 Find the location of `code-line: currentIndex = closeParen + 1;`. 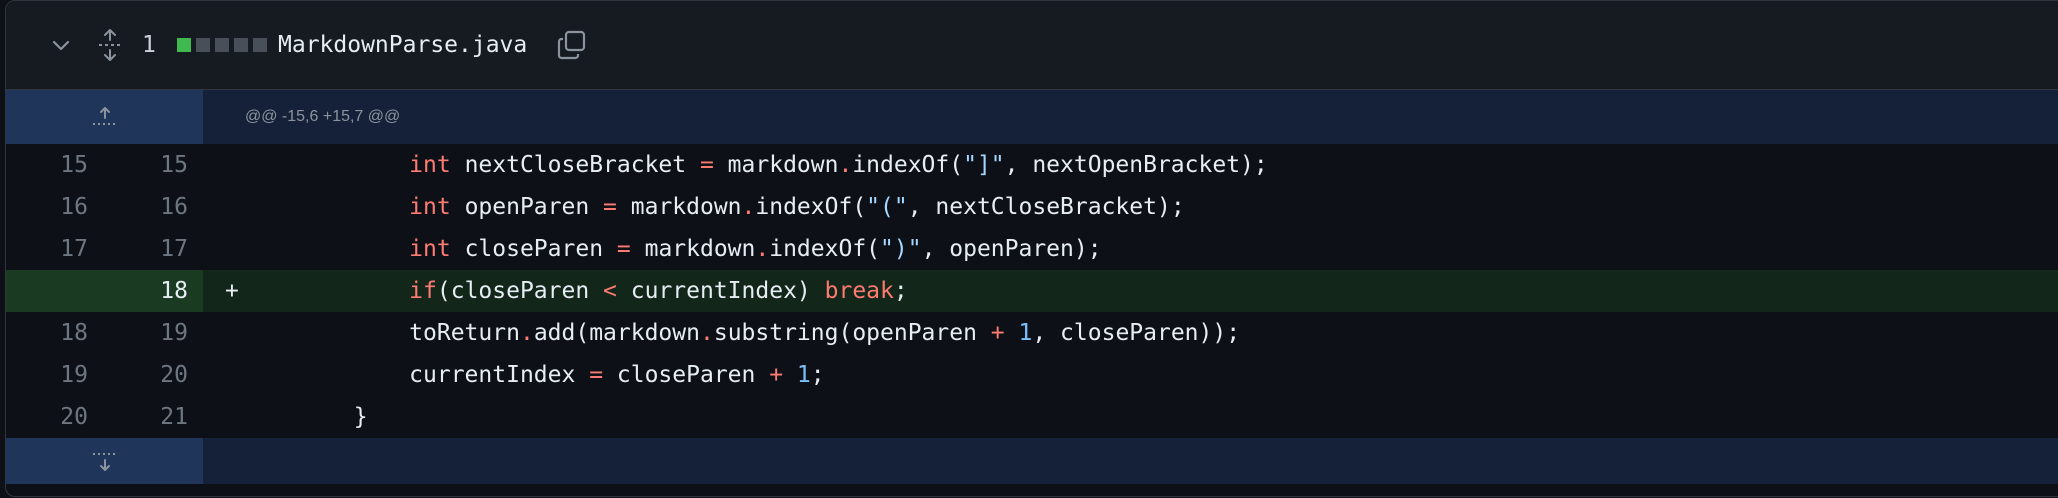

code-line: currentIndex = closeParen + 1; is located at coordinates (617, 375).